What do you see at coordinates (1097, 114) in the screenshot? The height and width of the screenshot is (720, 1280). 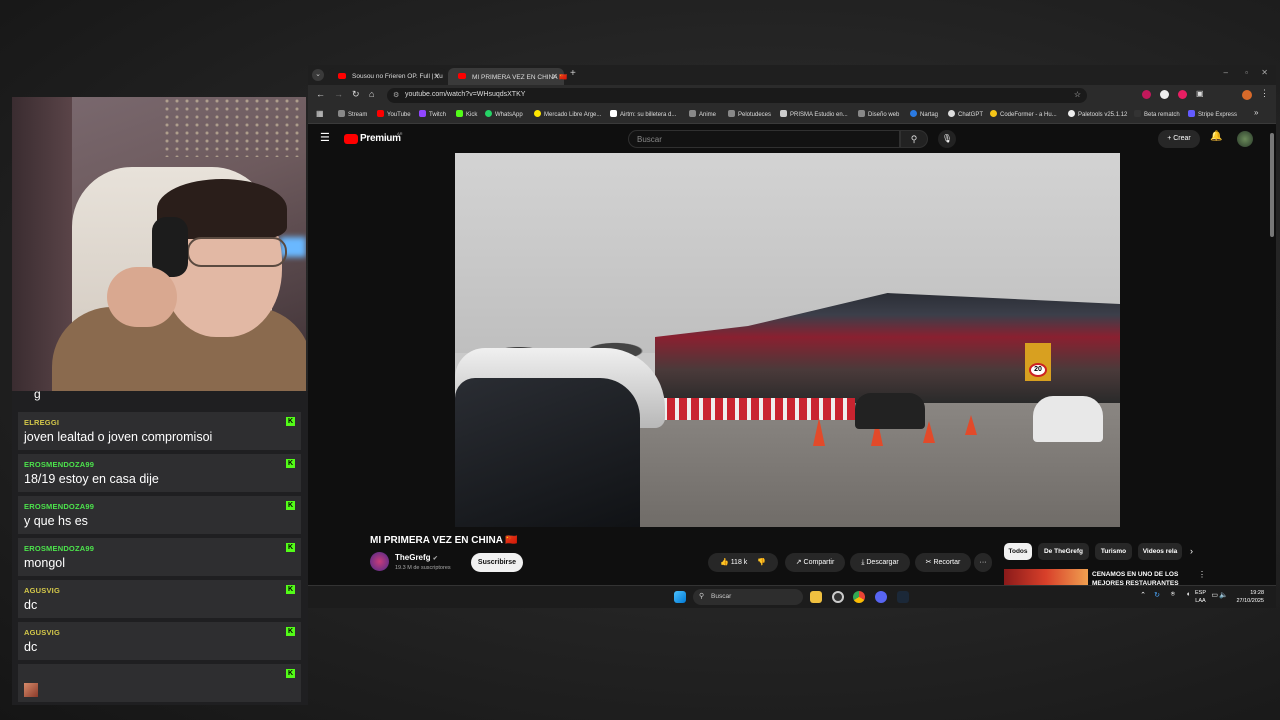 I see `bookmark-paletools: Paletools v25.1.12` at bounding box center [1097, 114].